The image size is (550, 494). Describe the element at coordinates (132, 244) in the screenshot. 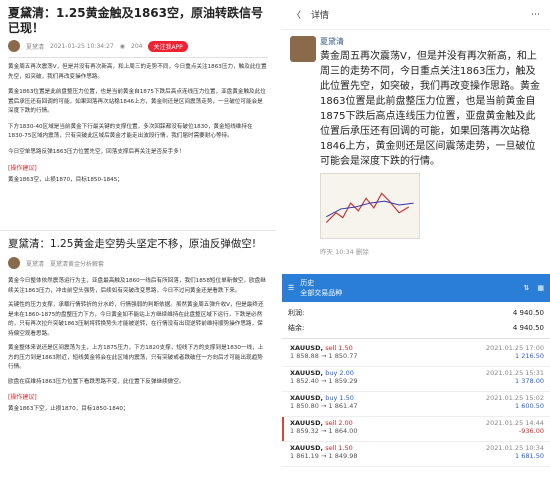

I see `article-title: 夏黛清：1.25黄金走空势头坚定不移，原油反弹做空!` at that location.